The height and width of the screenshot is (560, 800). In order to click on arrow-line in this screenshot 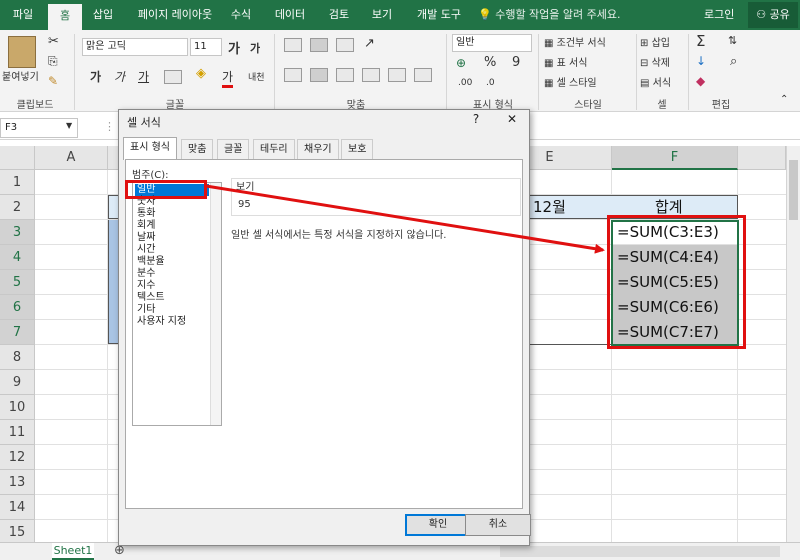, I will do `click(405, 219)`.